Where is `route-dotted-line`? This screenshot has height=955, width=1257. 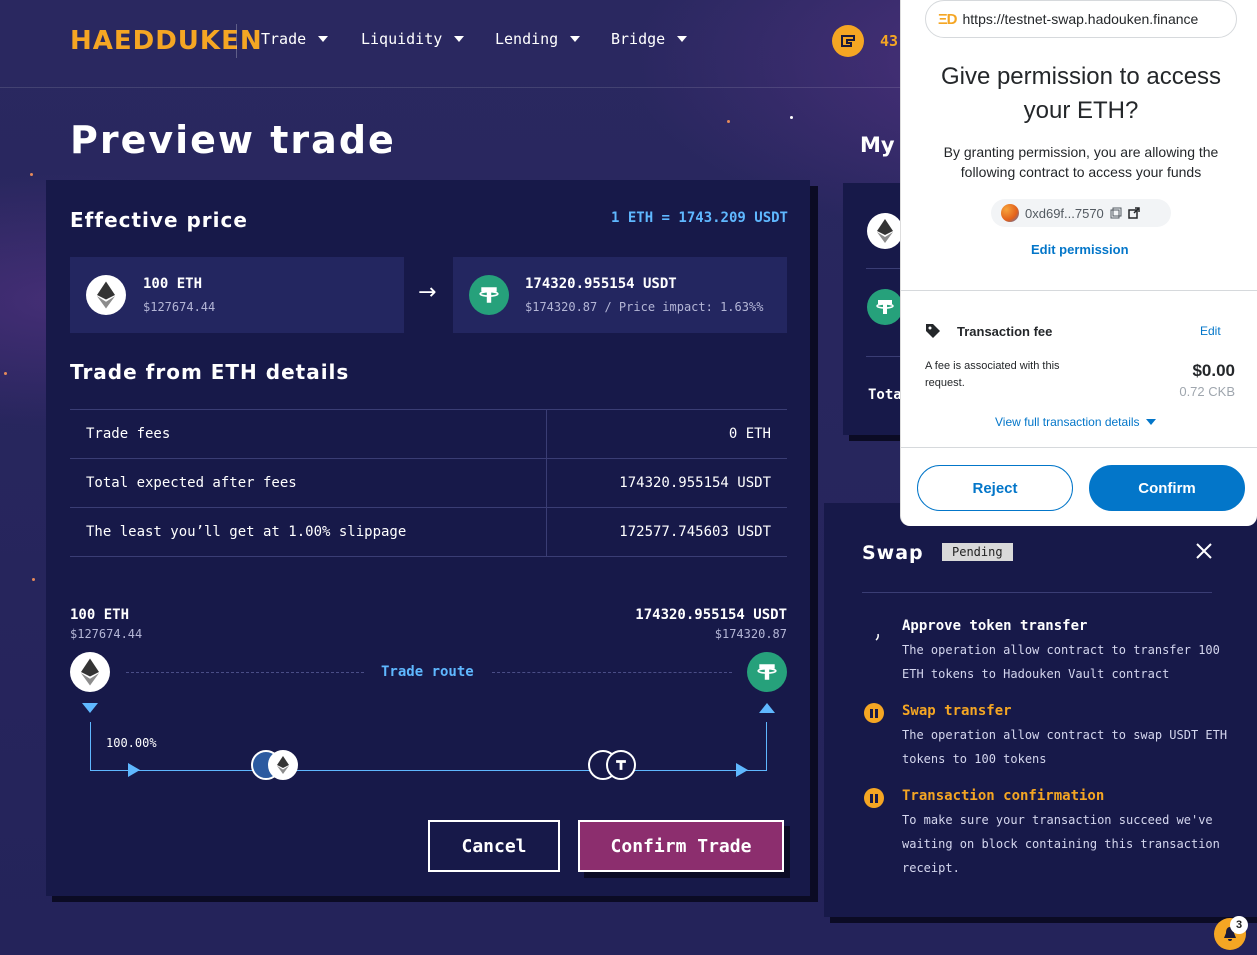
route-dotted-line is located at coordinates (612, 672).